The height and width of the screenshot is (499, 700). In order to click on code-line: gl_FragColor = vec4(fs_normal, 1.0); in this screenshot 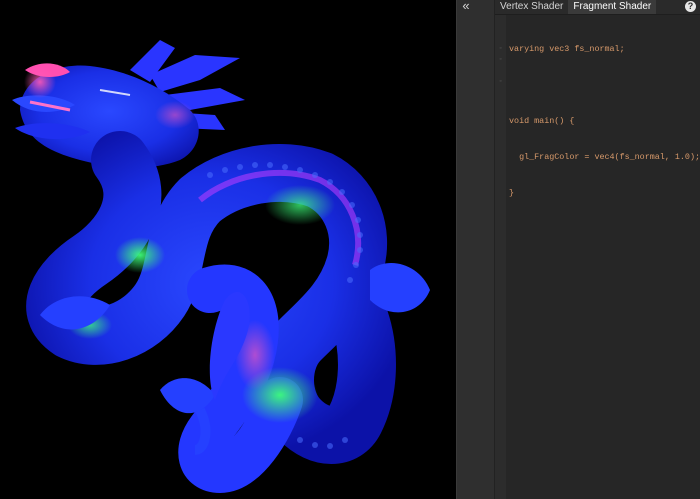, I will do `click(604, 157)`.